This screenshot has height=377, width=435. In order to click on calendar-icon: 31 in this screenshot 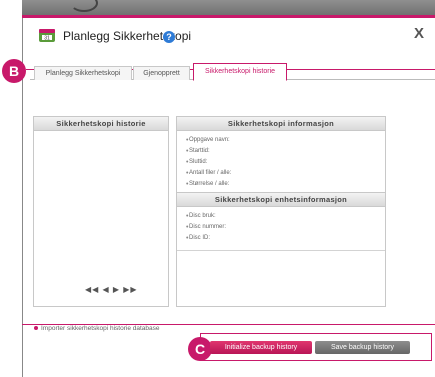, I will do `click(47, 35)`.